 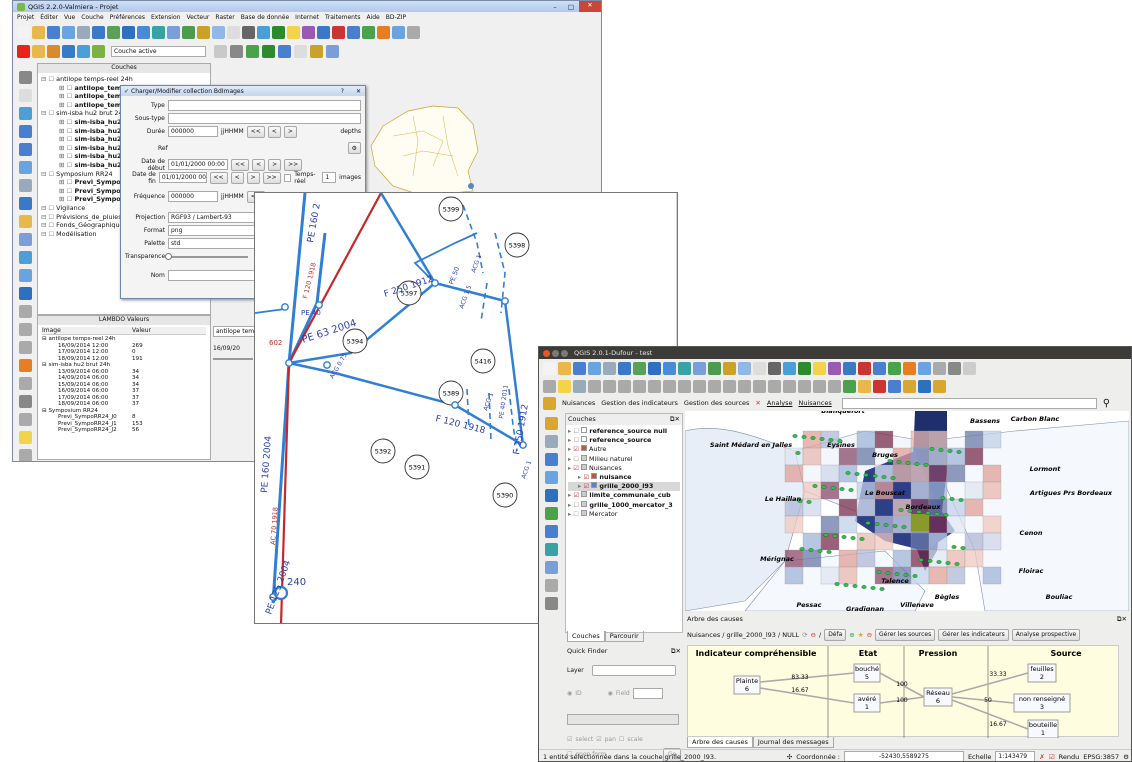 I want to click on w3-tool-0-icon, so click(x=549, y=368).